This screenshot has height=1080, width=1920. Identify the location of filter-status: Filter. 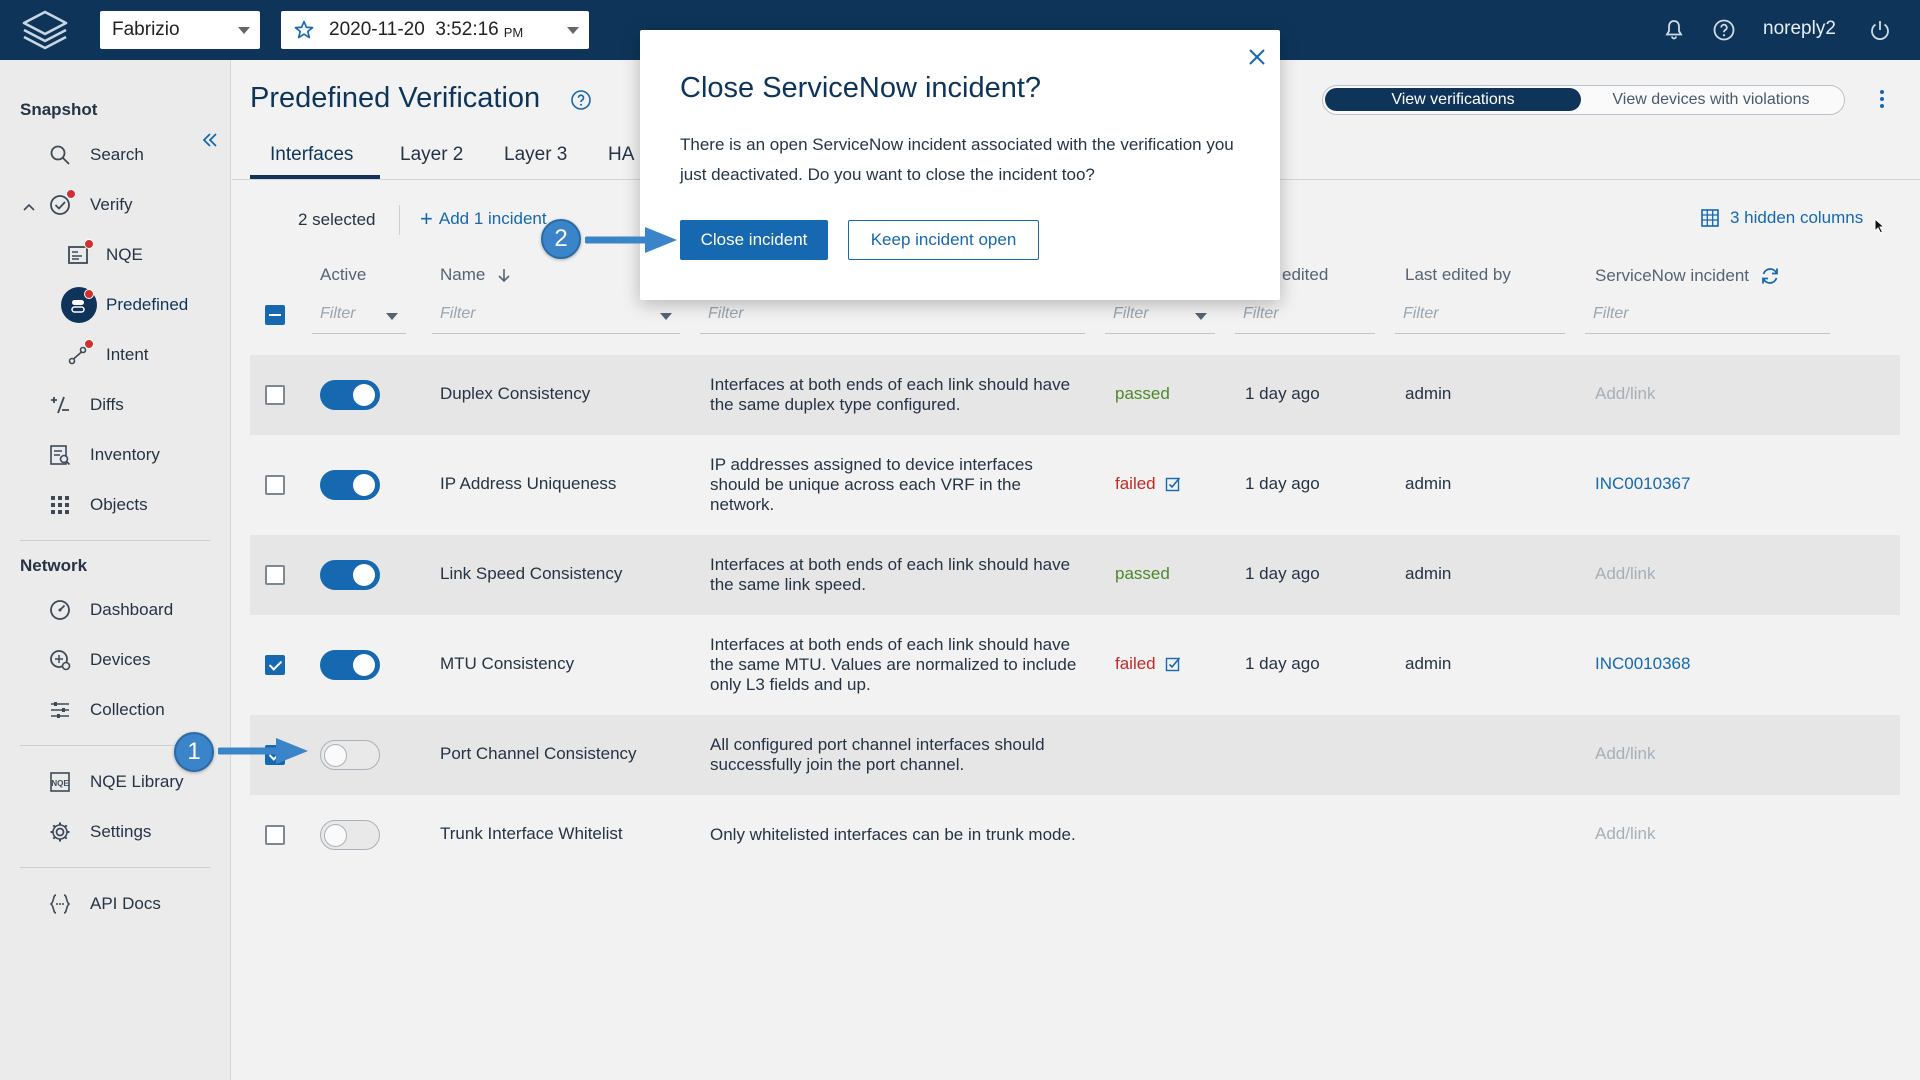
(1160, 316).